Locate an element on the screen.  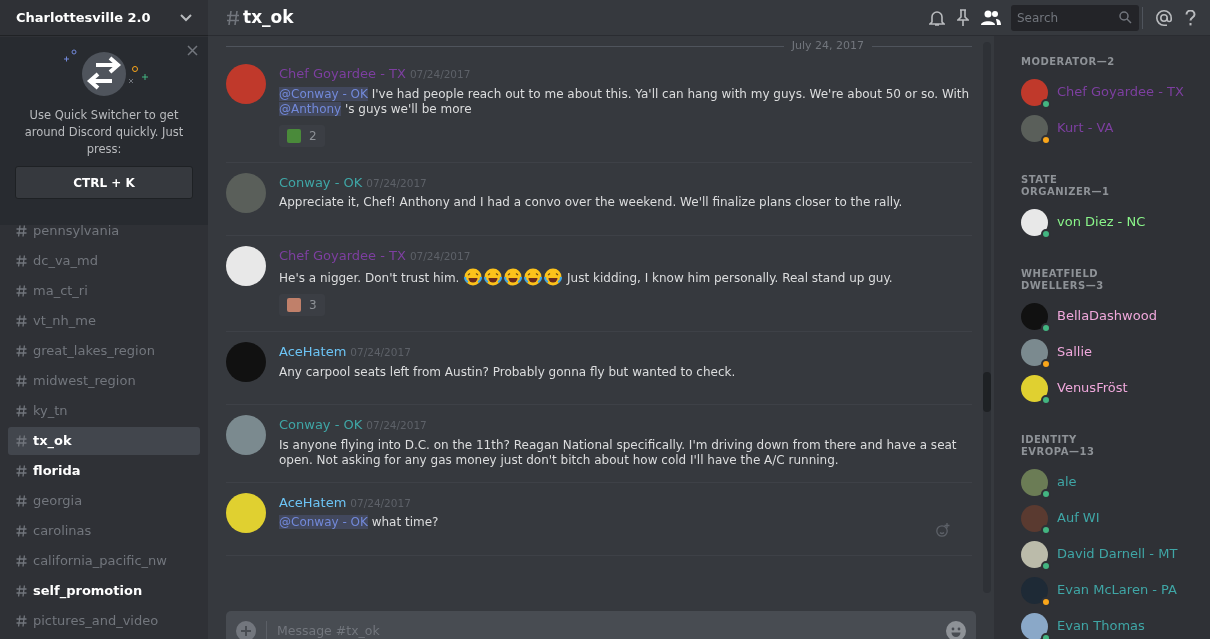
close-icon is located at coordinates (192, 50).